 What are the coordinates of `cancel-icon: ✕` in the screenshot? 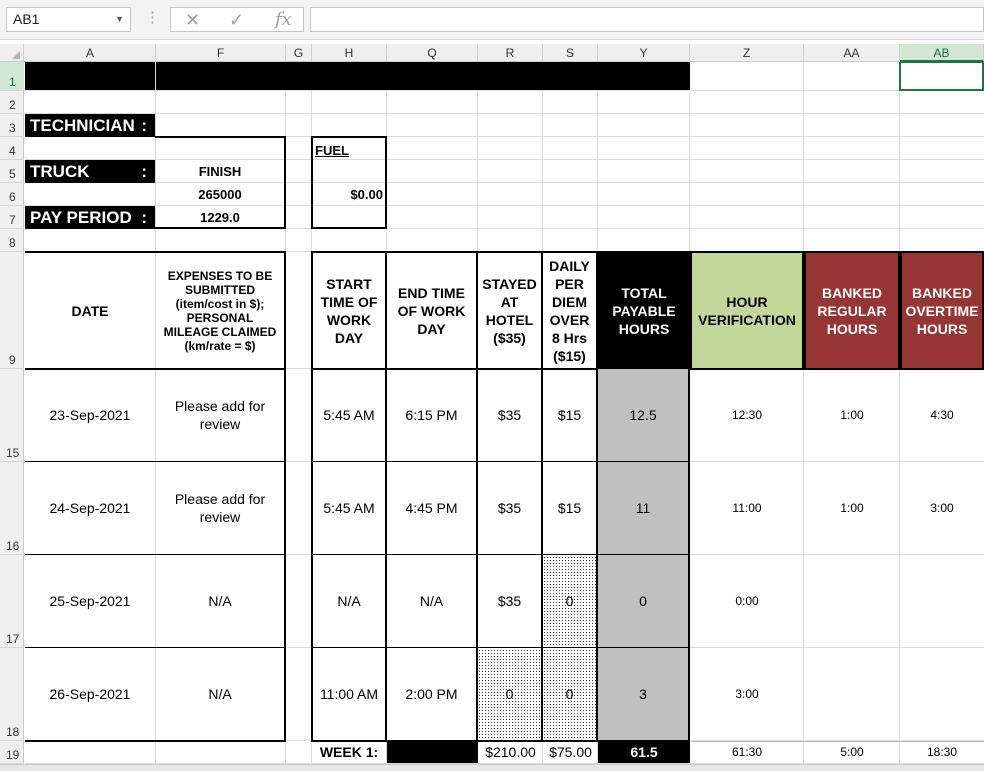 It's located at (192, 20).